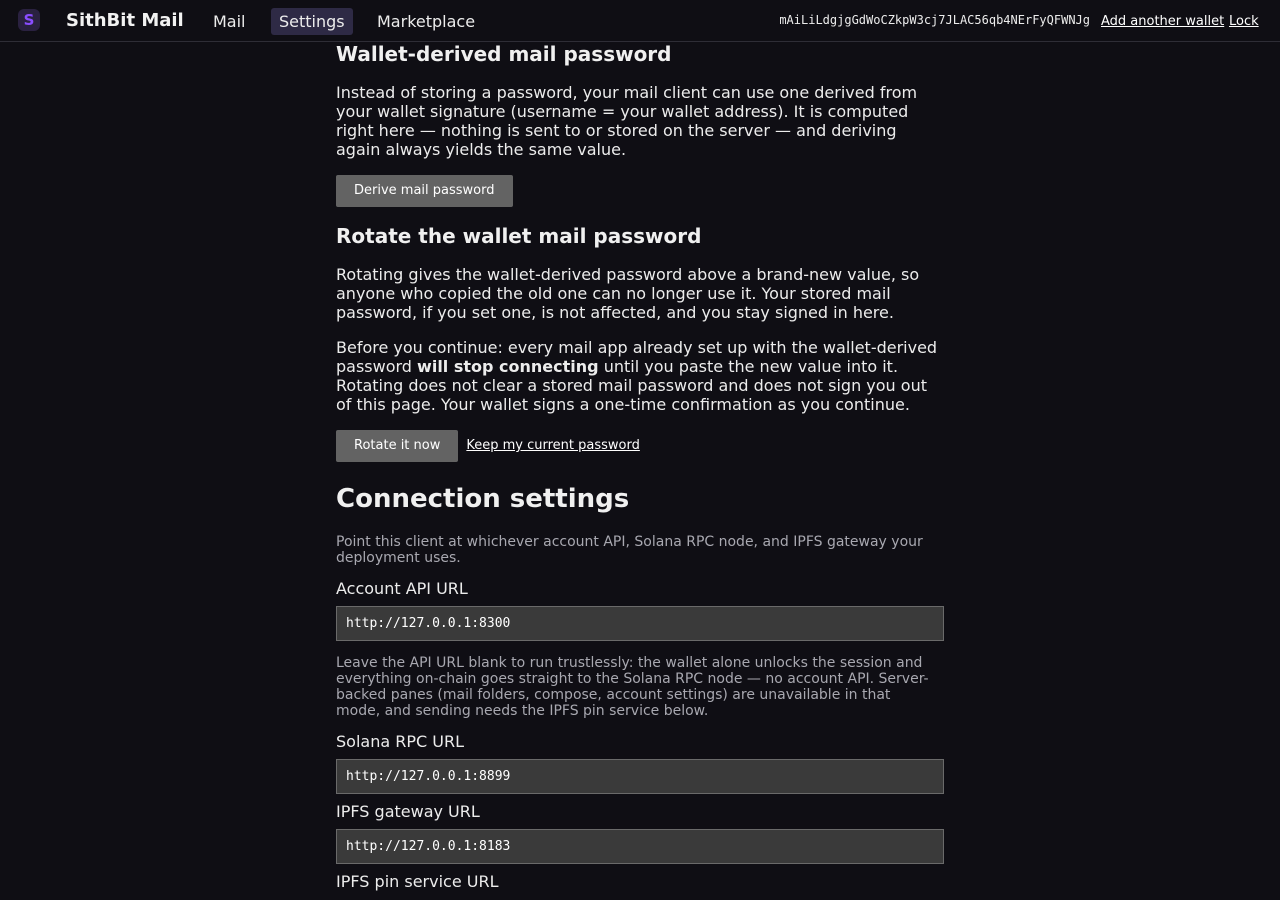 This screenshot has height=900, width=1280. What do you see at coordinates (1162, 21) in the screenshot?
I see `add-wallet-link: Add another wallet` at bounding box center [1162, 21].